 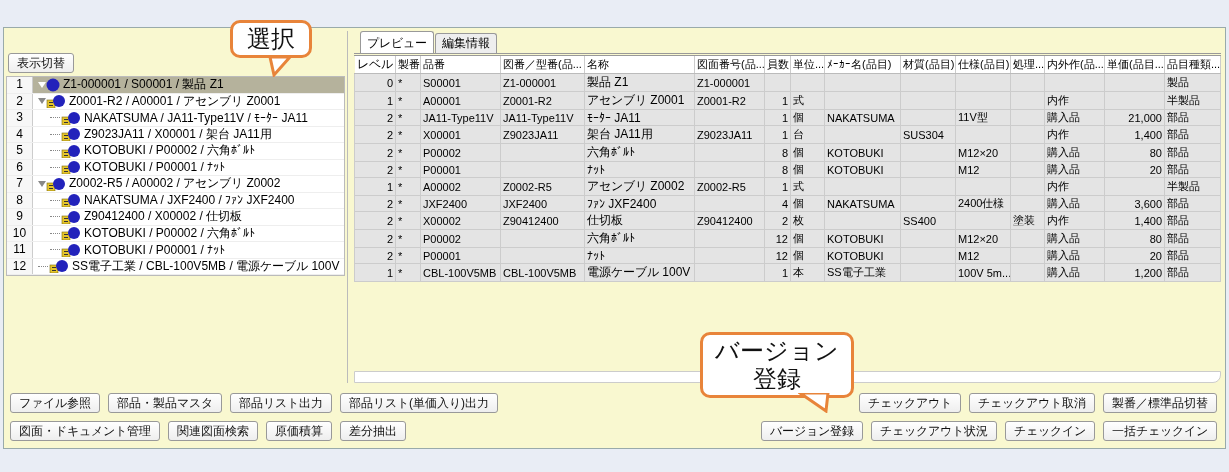 I want to click on action-button: チェックアウト状況, so click(x=934, y=431).